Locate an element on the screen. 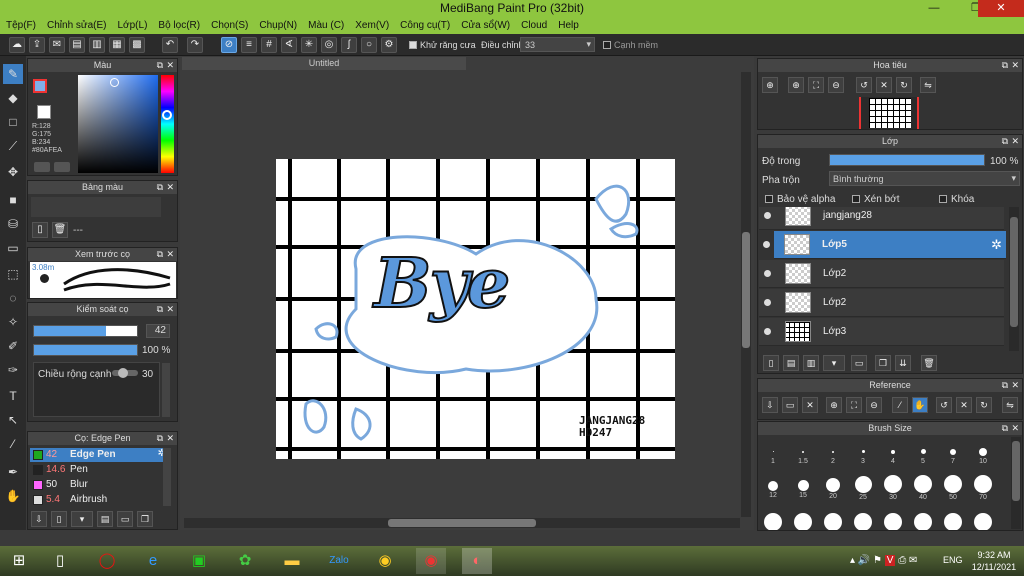 Image resolution: width=1024 pixels, height=576 pixels. close-reference-icon: ✕ is located at coordinates (810, 405).